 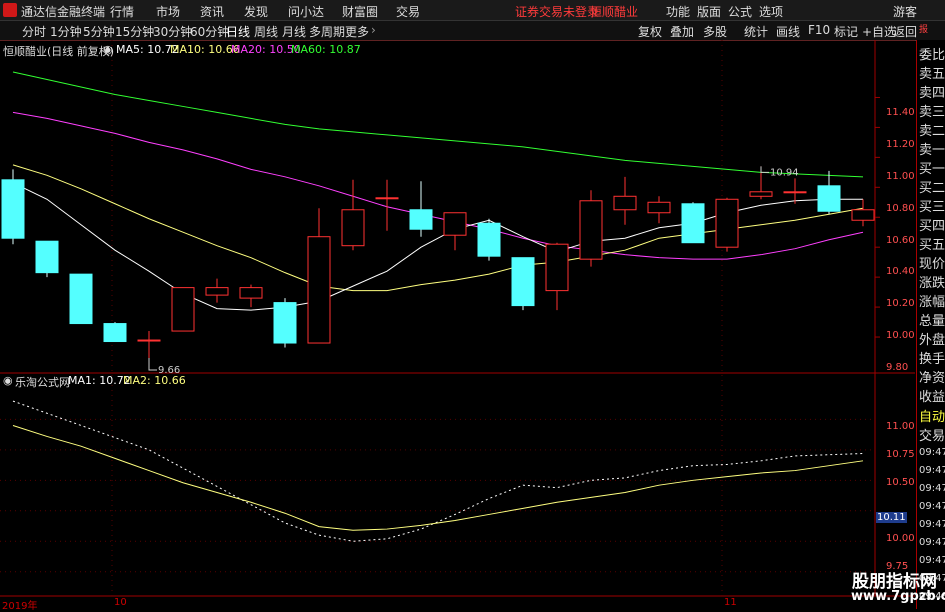 What do you see at coordinates (900, 271) in the screenshot?
I see `ytick: 10.40` at bounding box center [900, 271].